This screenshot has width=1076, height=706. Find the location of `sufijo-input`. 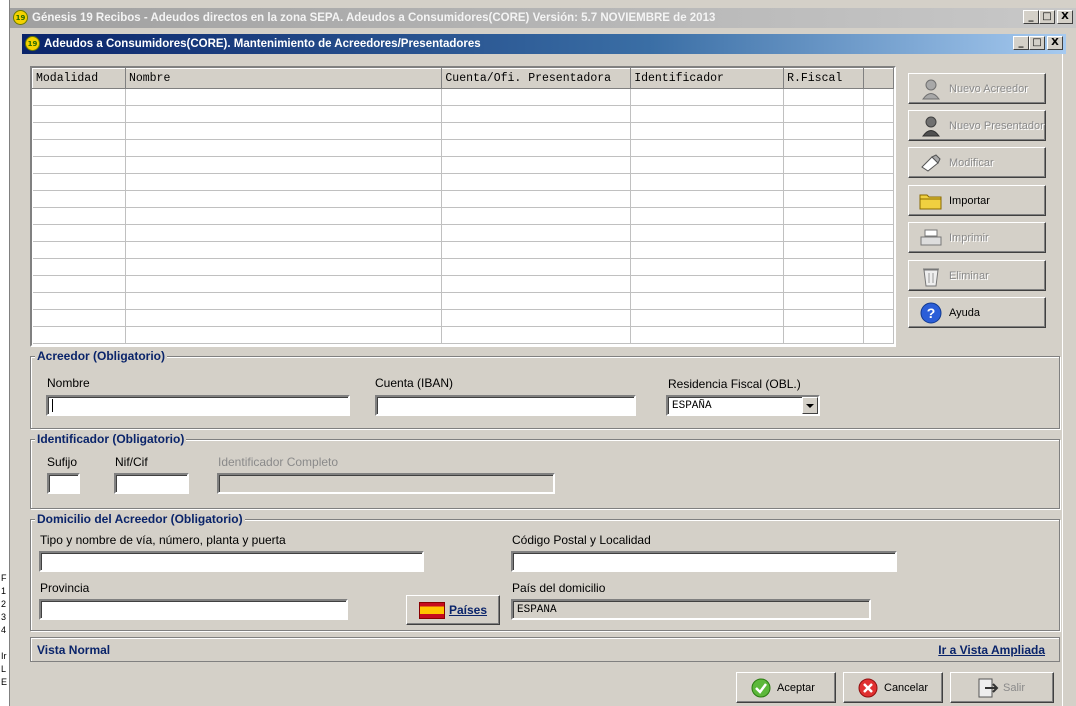

sufijo-input is located at coordinates (63, 483).